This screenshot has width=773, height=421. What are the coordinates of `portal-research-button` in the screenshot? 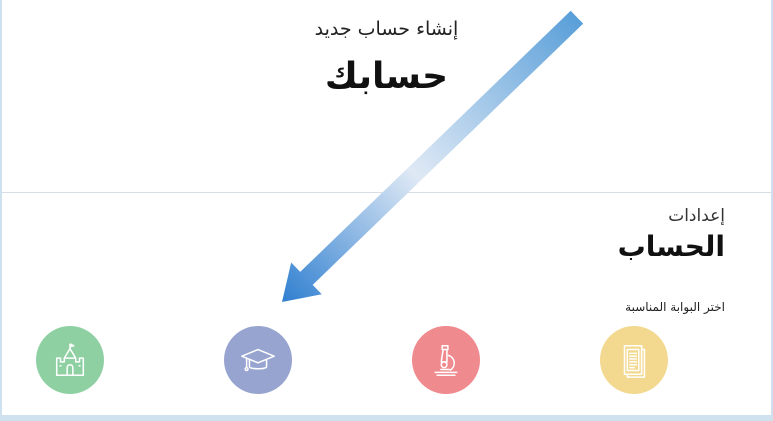 It's located at (446, 360).